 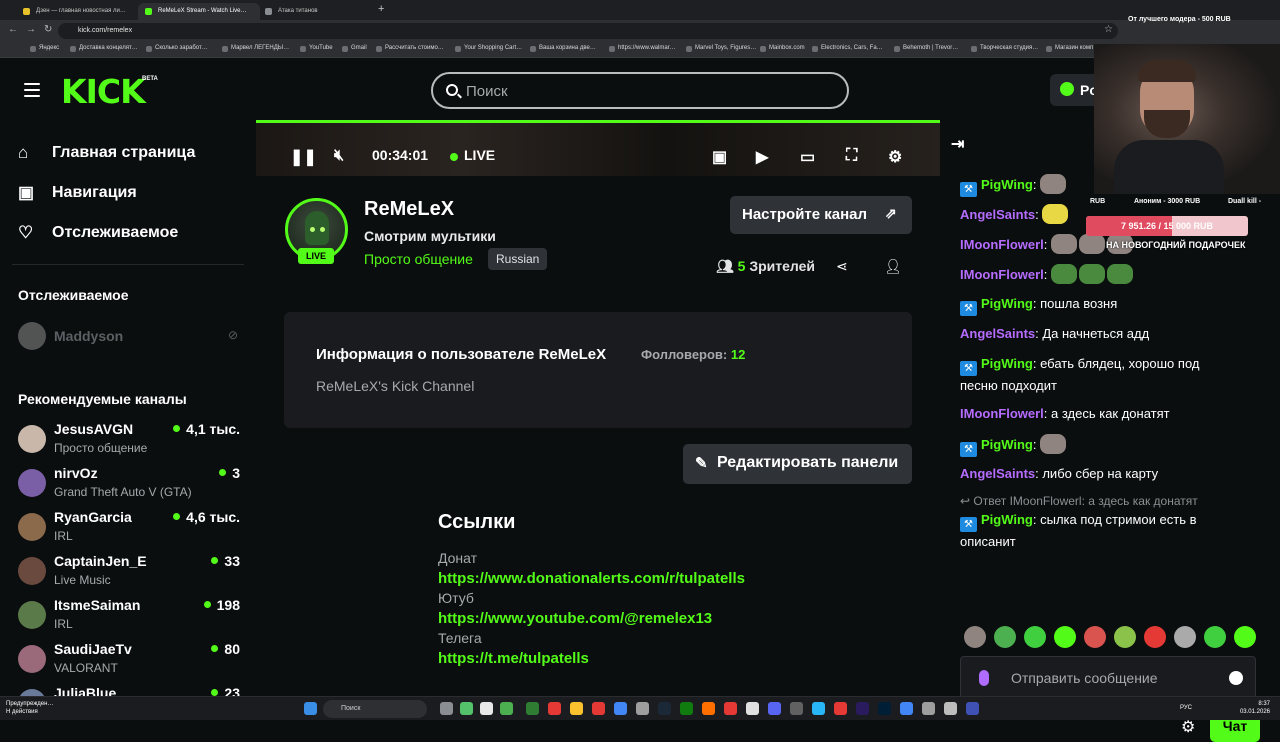 What do you see at coordinates (354, 48) in the screenshot?
I see `bookmark-item: Gmail` at bounding box center [354, 48].